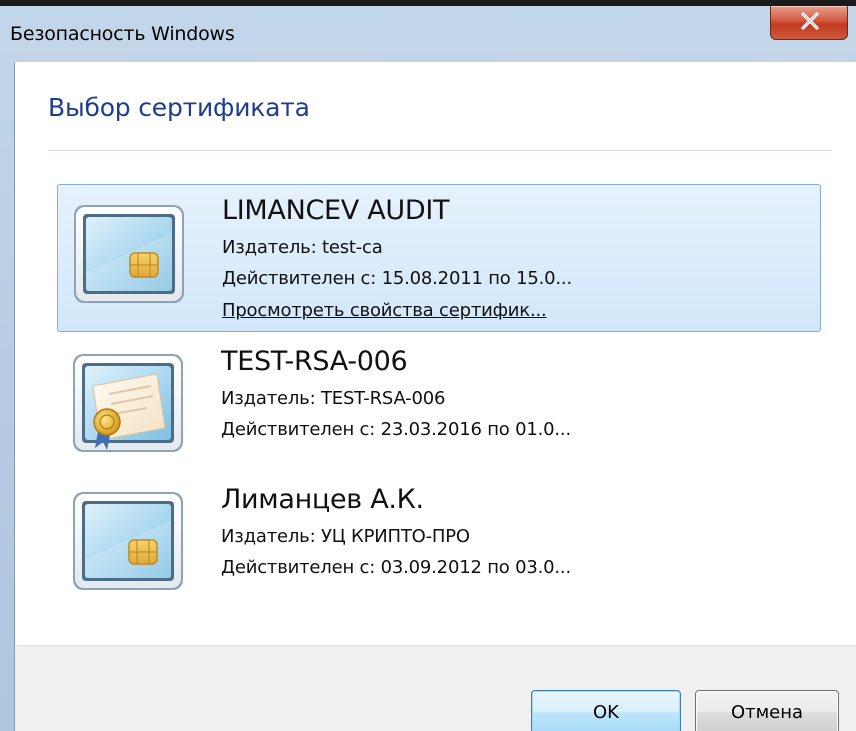  Describe the element at coordinates (122, 34) in the screenshot. I see `window-title: Безопасность Windows` at that location.